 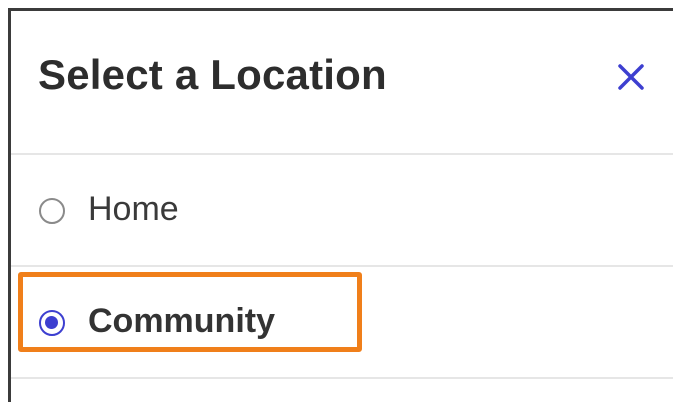 What do you see at coordinates (212, 74) in the screenshot?
I see `dialog-title: Select a Location` at bounding box center [212, 74].